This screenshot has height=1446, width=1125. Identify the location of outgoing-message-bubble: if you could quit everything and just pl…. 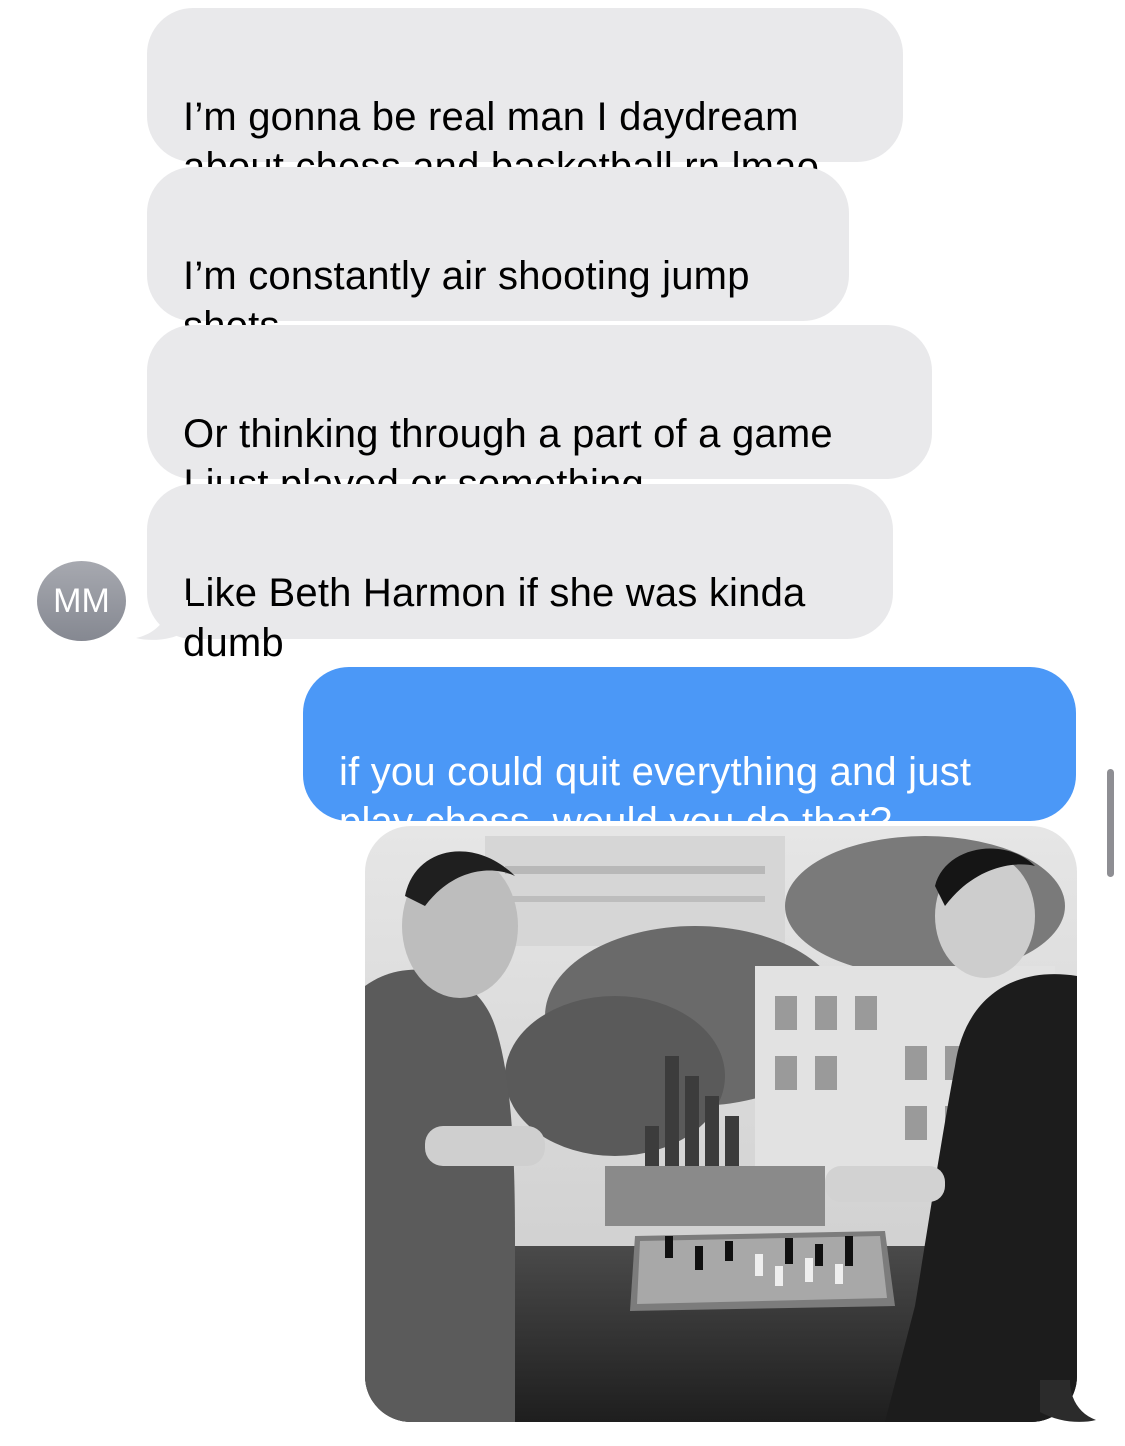
(689, 755).